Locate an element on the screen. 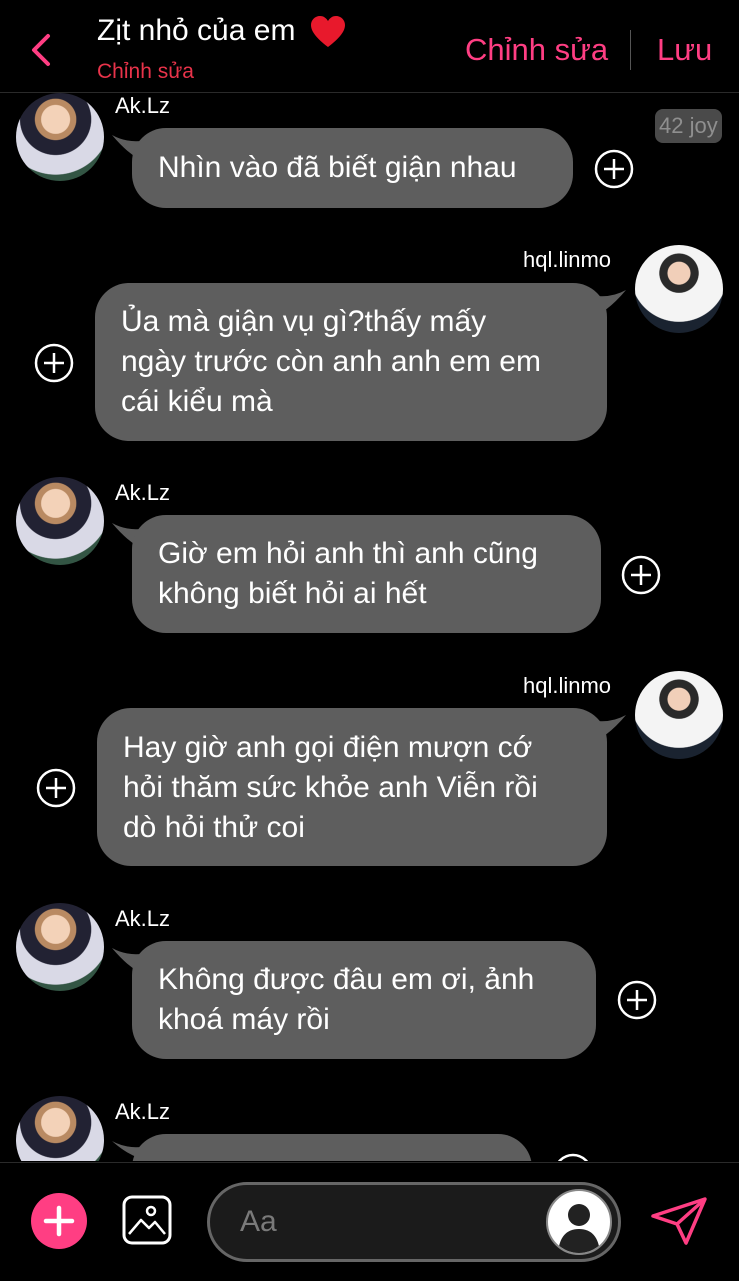  message-line: Ủa mà giận vụ gì?thấy mấy is located at coordinates (304, 321).